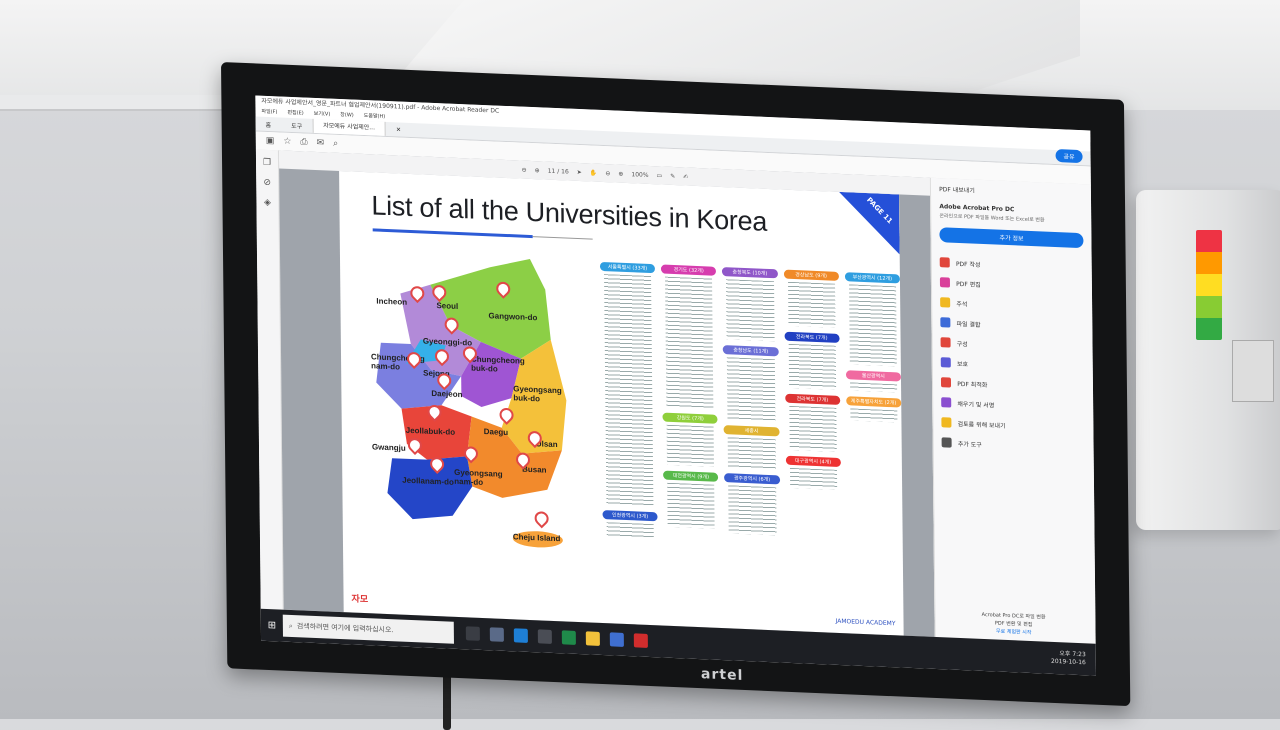  What do you see at coordinates (627, 267) in the screenshot?
I see `group-tag: 서울특별시 (33개)` at bounding box center [627, 267].